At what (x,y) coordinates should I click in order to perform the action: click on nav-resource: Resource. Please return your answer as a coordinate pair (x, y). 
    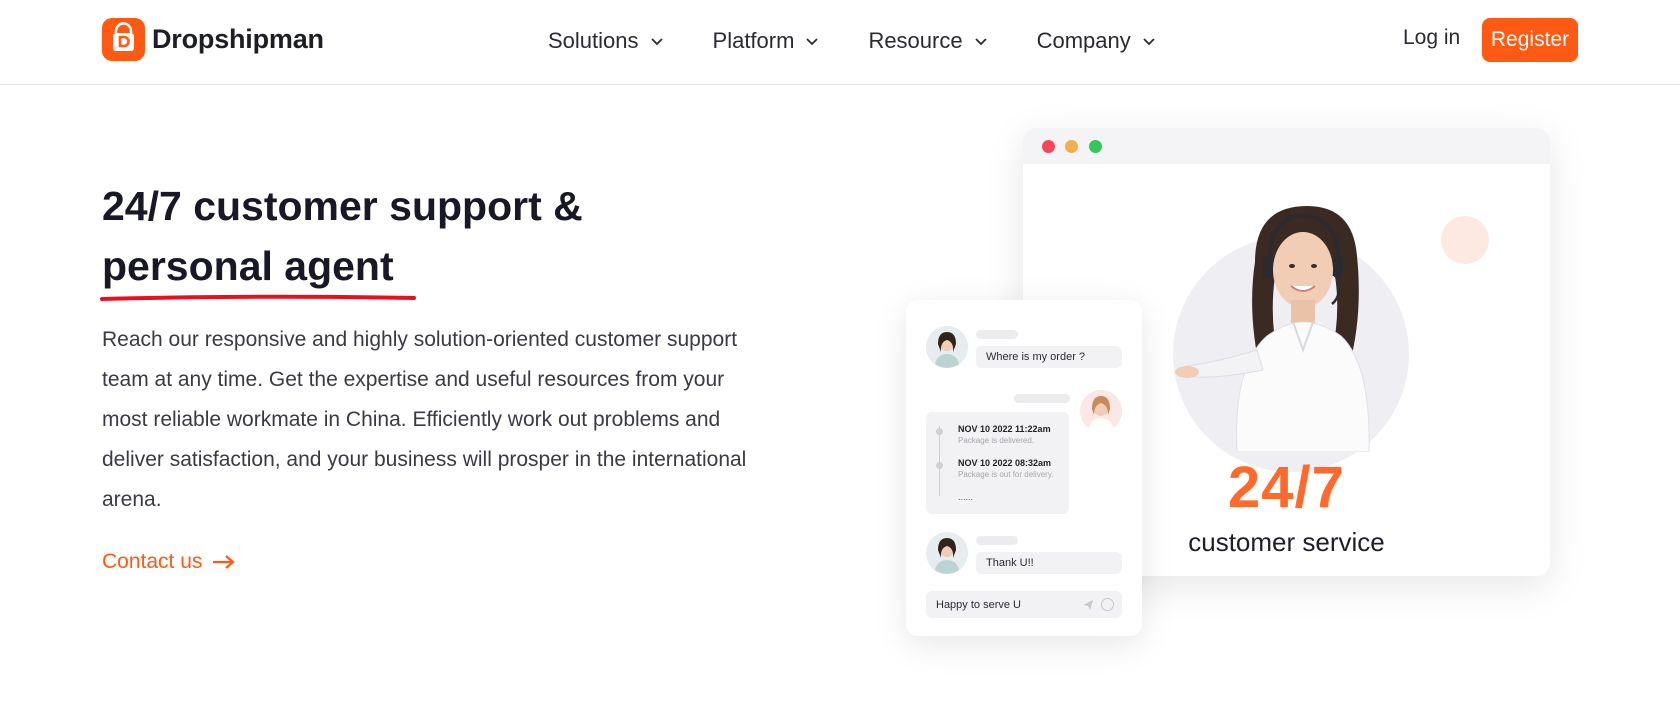
    Looking at the image, I should click on (928, 41).